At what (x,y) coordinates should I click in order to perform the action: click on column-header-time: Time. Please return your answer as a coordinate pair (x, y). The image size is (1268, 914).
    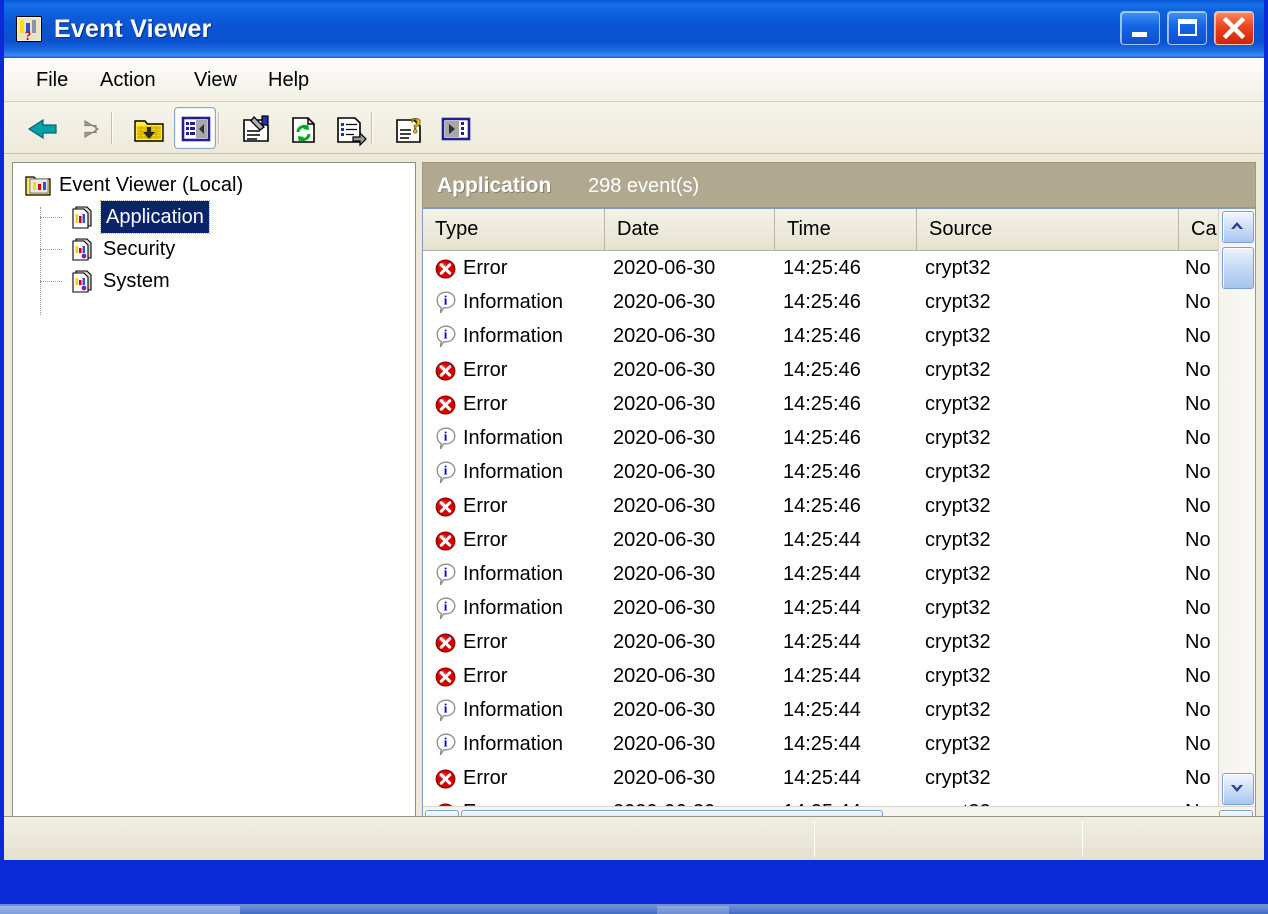
    Looking at the image, I should click on (846, 229).